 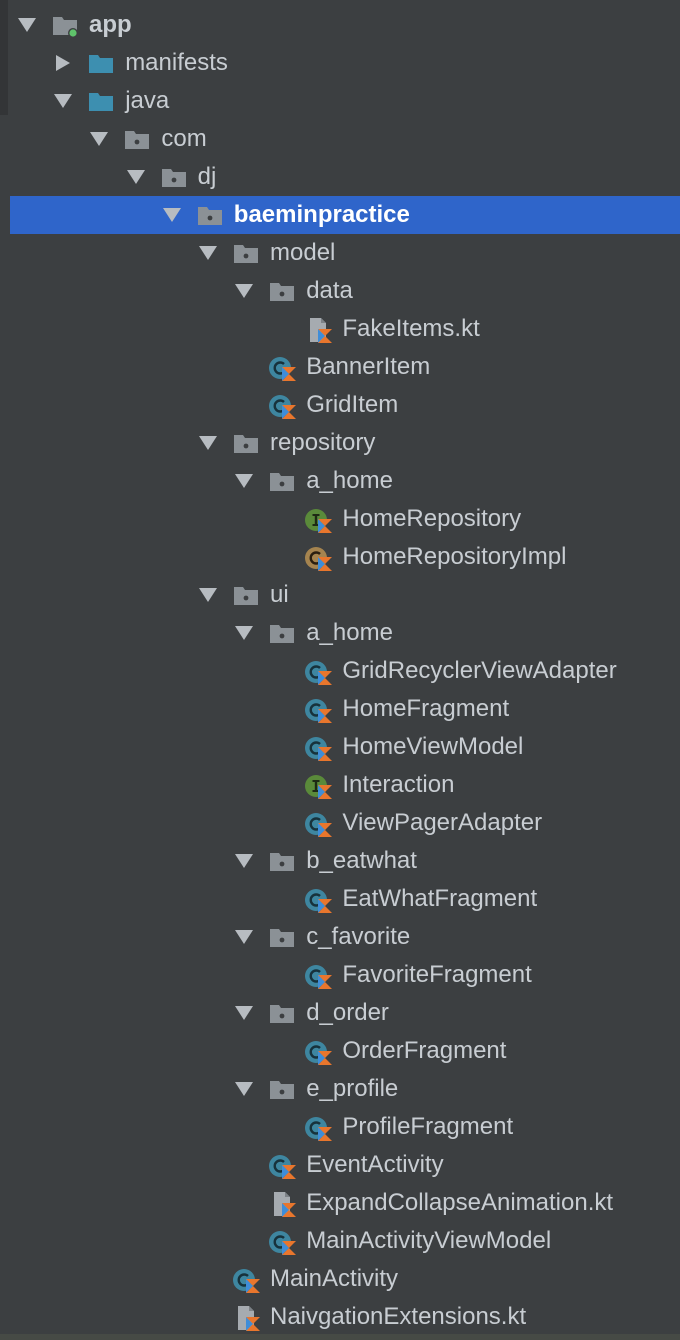 I want to click on tree-folder-e-profile: e_profile, so click(x=340, y=1089).